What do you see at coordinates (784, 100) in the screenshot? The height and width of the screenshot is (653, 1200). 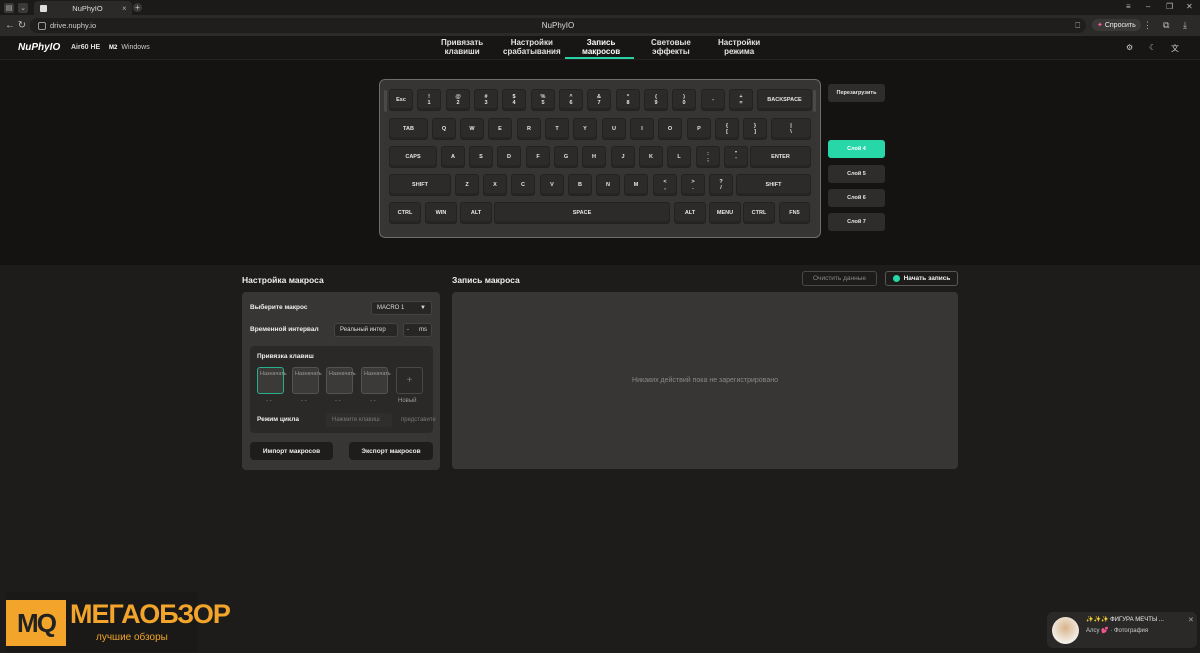 I see `key-backspace-r0c13: BACKSPACE` at bounding box center [784, 100].